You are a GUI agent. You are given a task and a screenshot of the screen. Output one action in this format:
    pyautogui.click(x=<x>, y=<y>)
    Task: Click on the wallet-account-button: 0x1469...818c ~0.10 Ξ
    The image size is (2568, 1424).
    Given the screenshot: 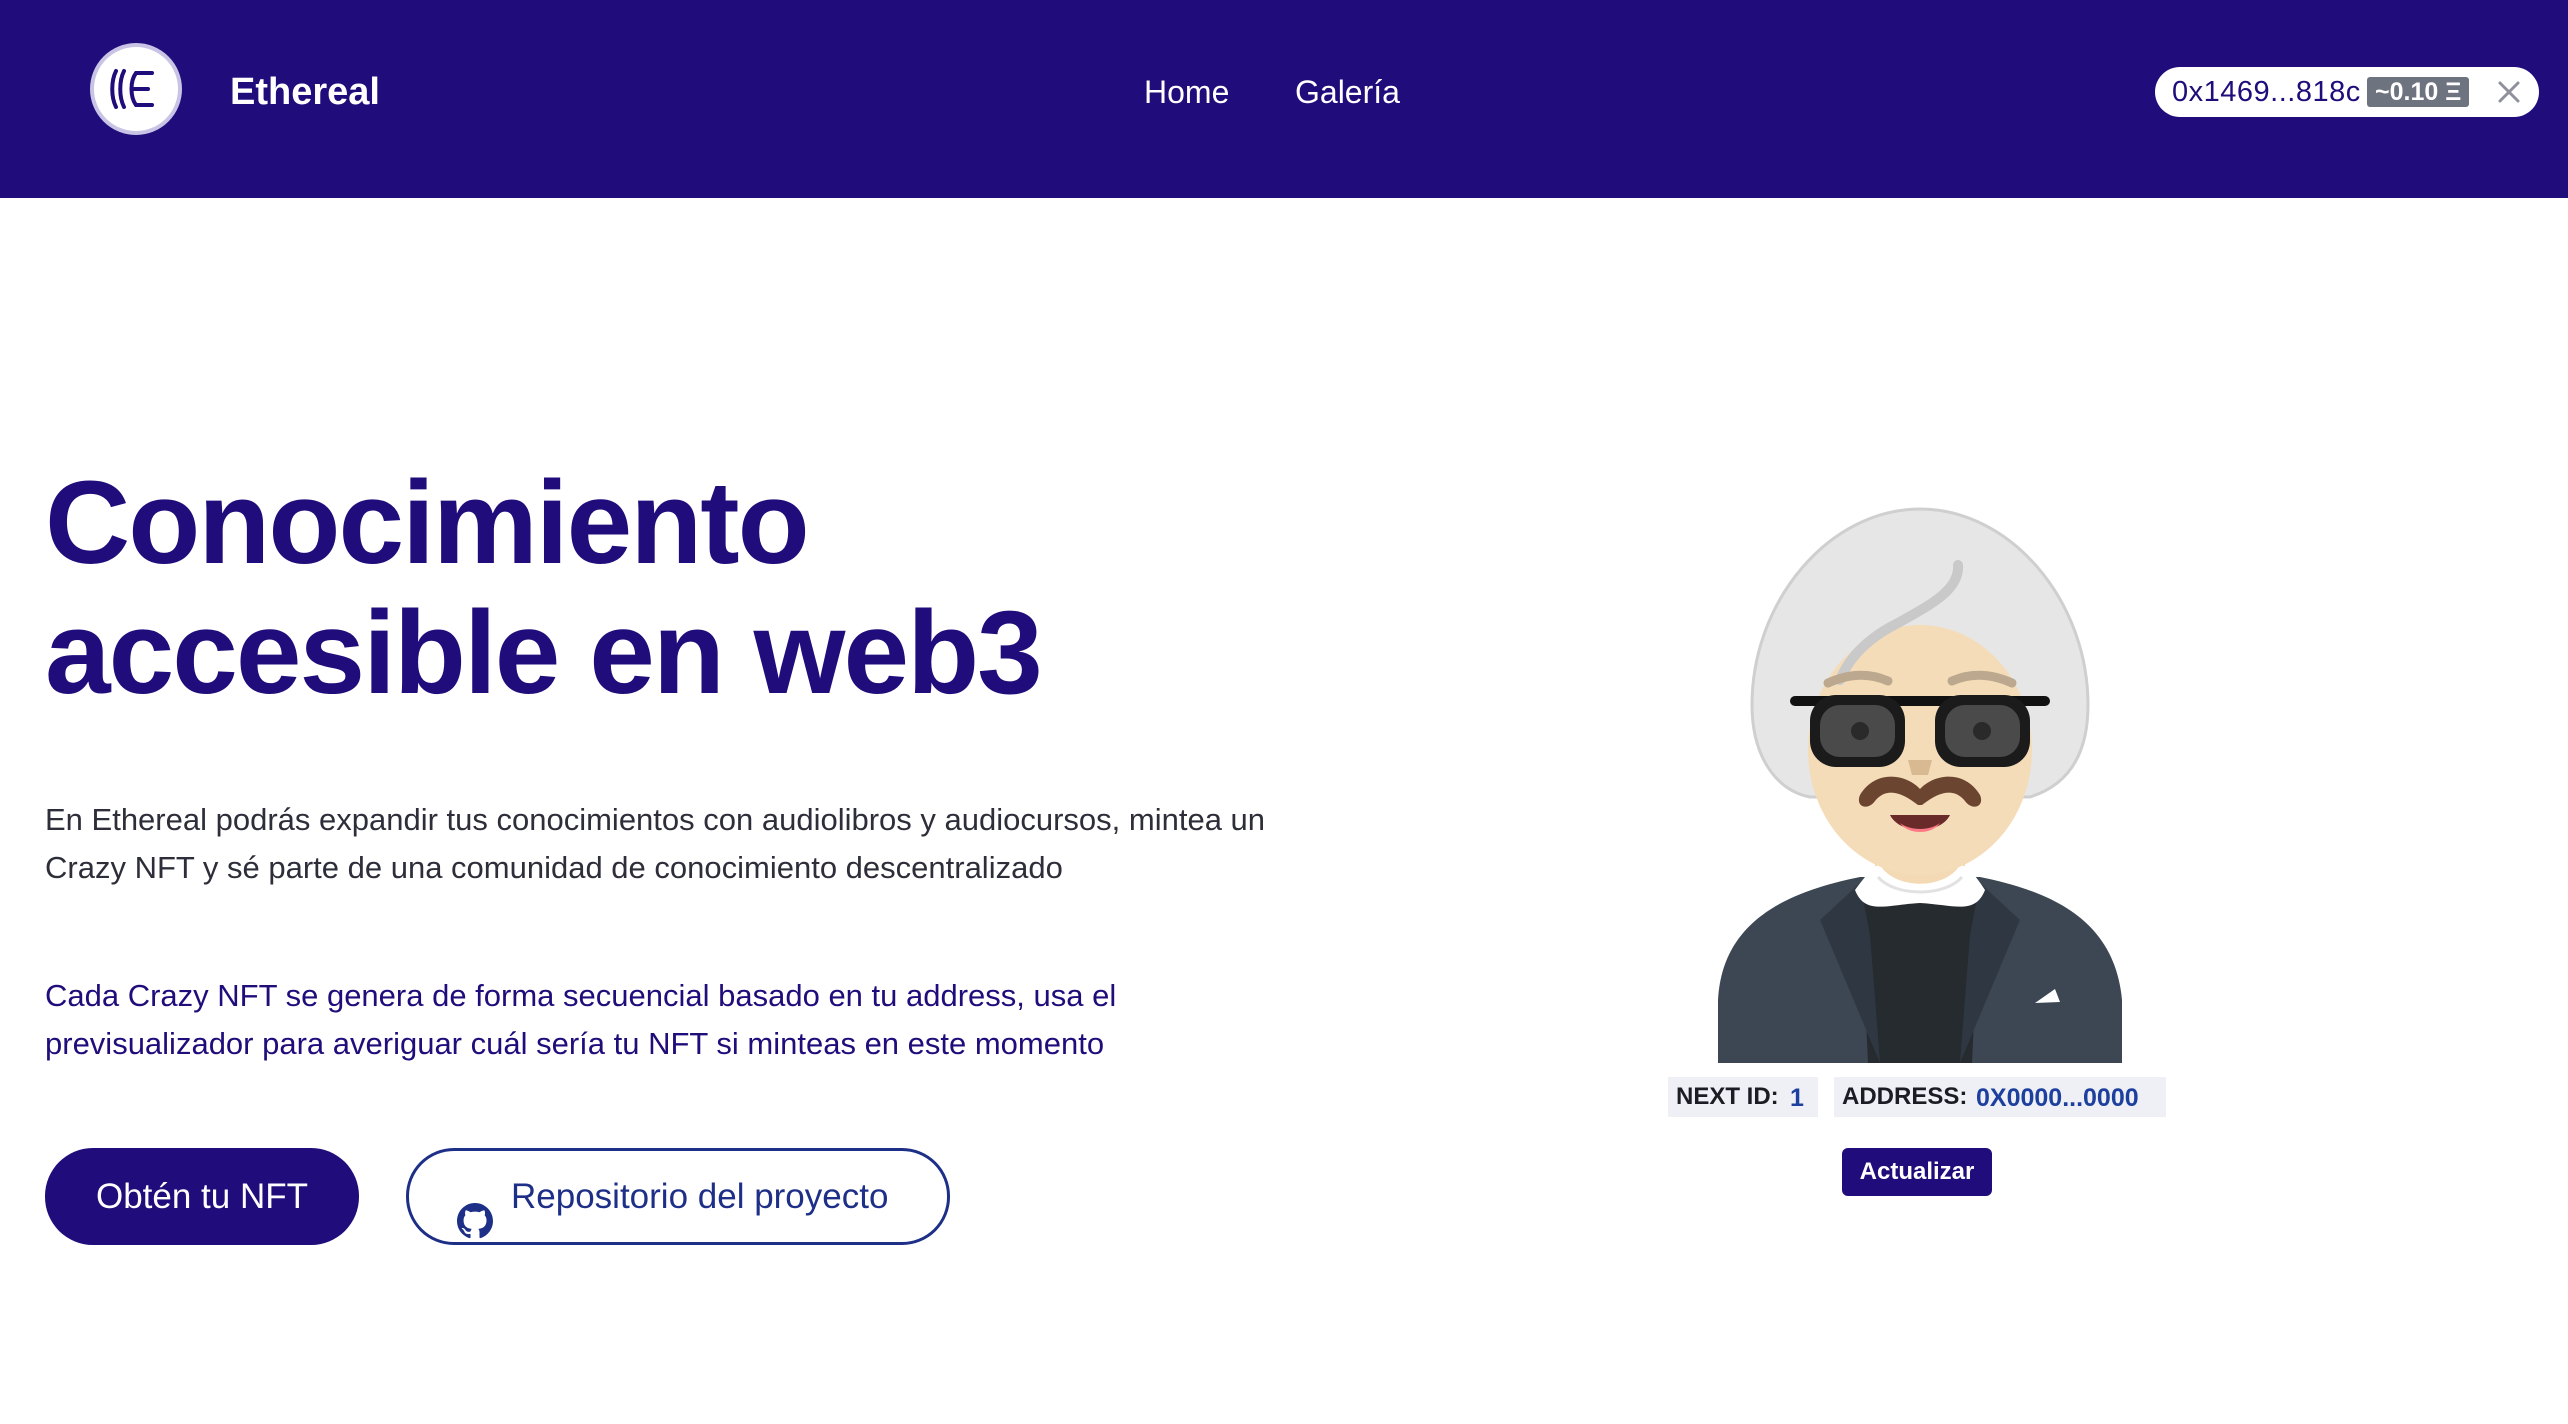 What is the action you would take?
    pyautogui.click(x=2347, y=92)
    